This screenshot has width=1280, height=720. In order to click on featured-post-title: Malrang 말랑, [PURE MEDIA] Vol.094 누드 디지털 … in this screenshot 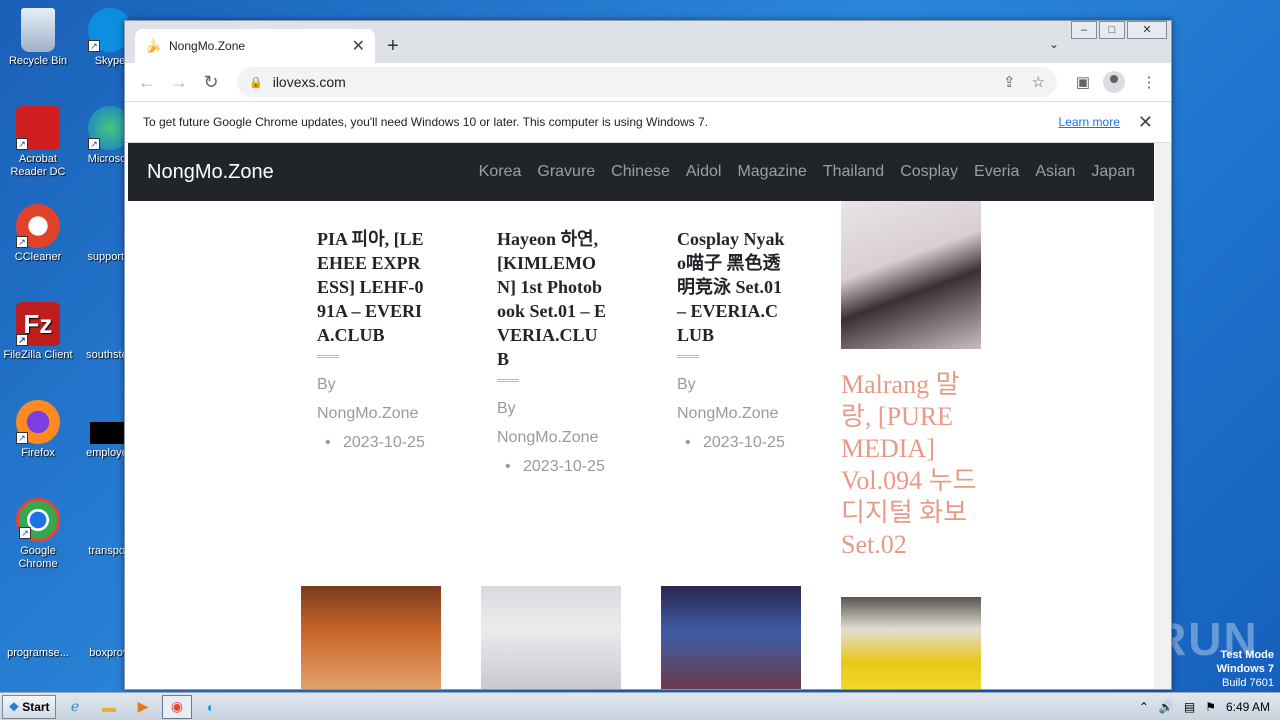, I will do `click(911, 465)`.